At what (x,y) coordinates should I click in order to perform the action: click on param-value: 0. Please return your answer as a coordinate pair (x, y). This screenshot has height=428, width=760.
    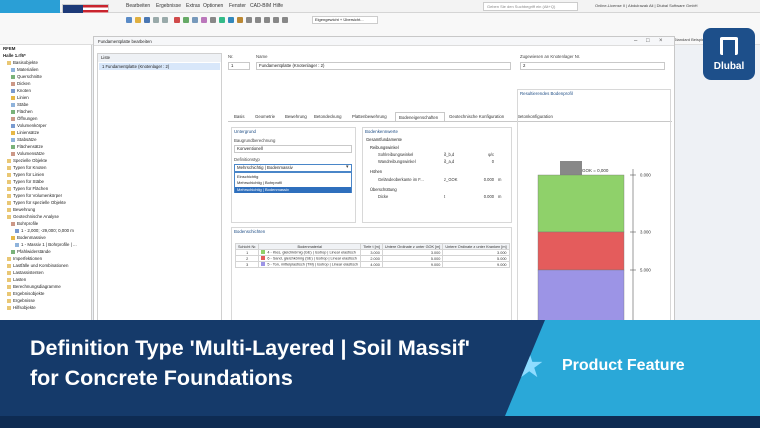
    Looking at the image, I should click on (480, 161).